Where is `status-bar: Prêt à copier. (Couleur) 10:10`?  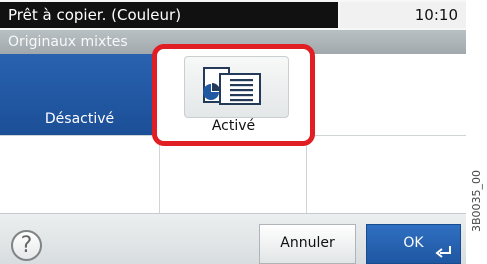
status-bar: Prêt à copier. (Couleur) 10:10 is located at coordinates (233, 17).